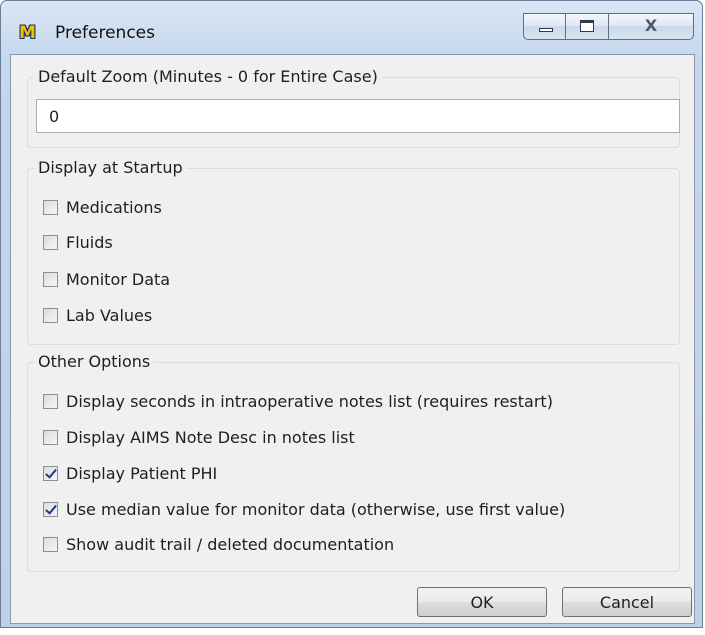 This screenshot has width=705, height=635. I want to click on checkbox-label: Medications, so click(114, 207).